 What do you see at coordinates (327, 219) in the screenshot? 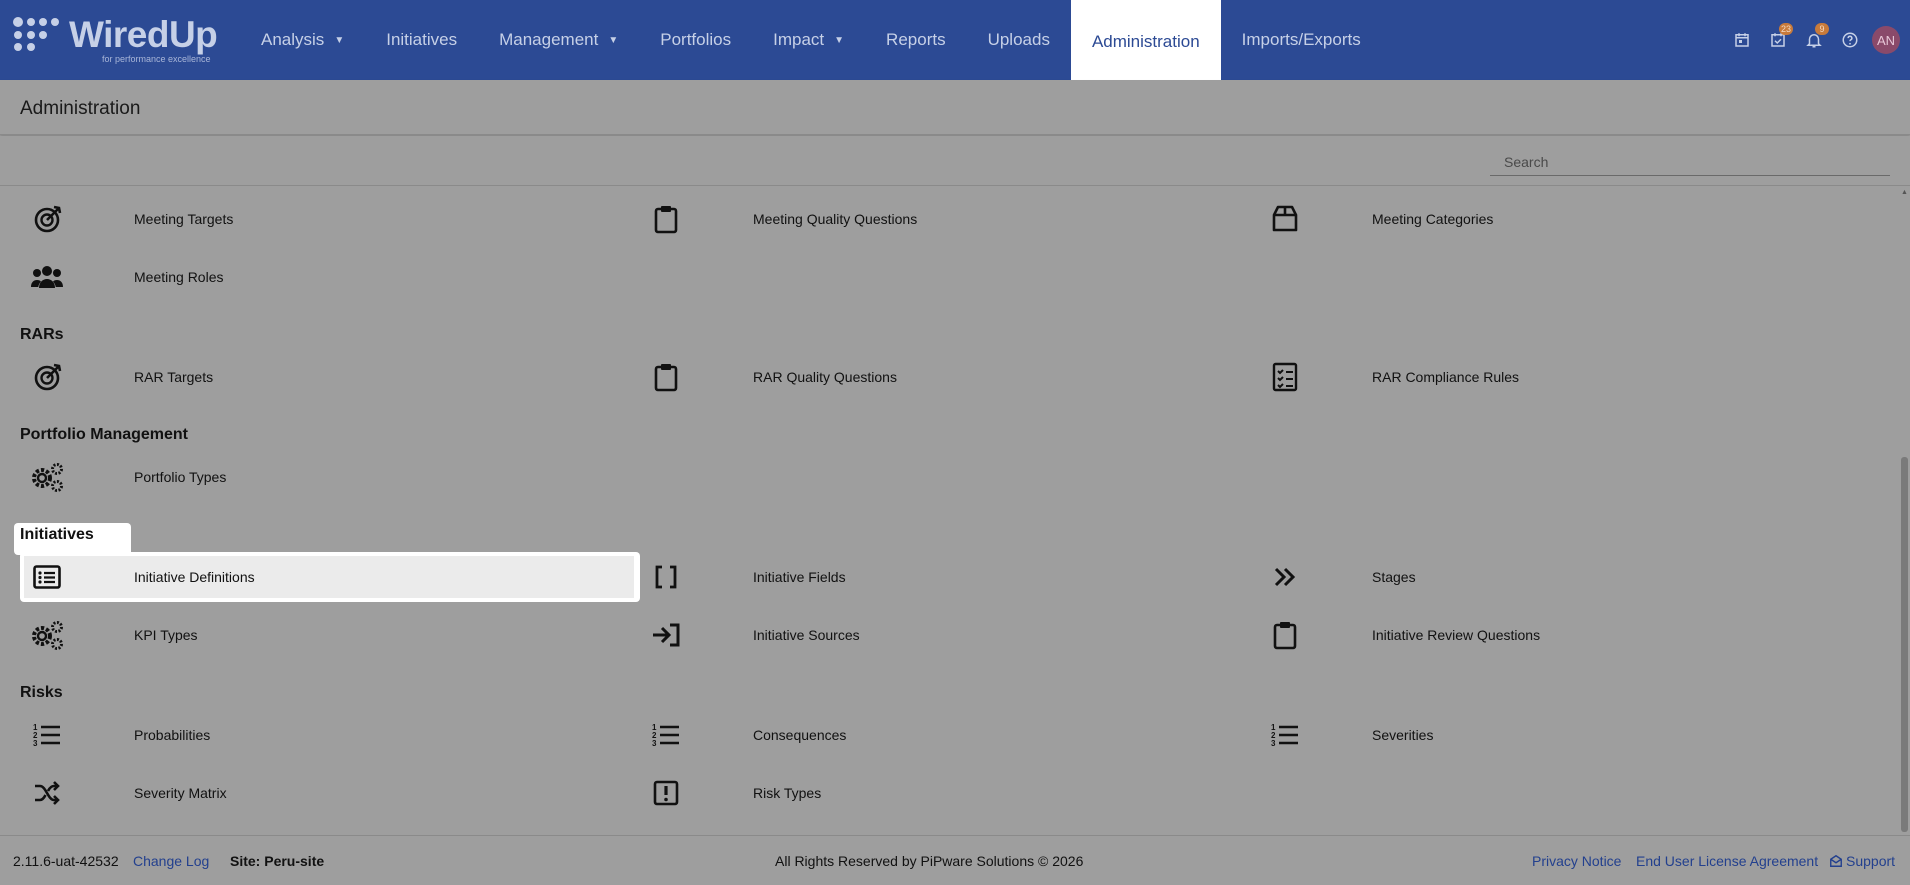
I see `item-meeting-targets: Meeting Targets` at bounding box center [327, 219].